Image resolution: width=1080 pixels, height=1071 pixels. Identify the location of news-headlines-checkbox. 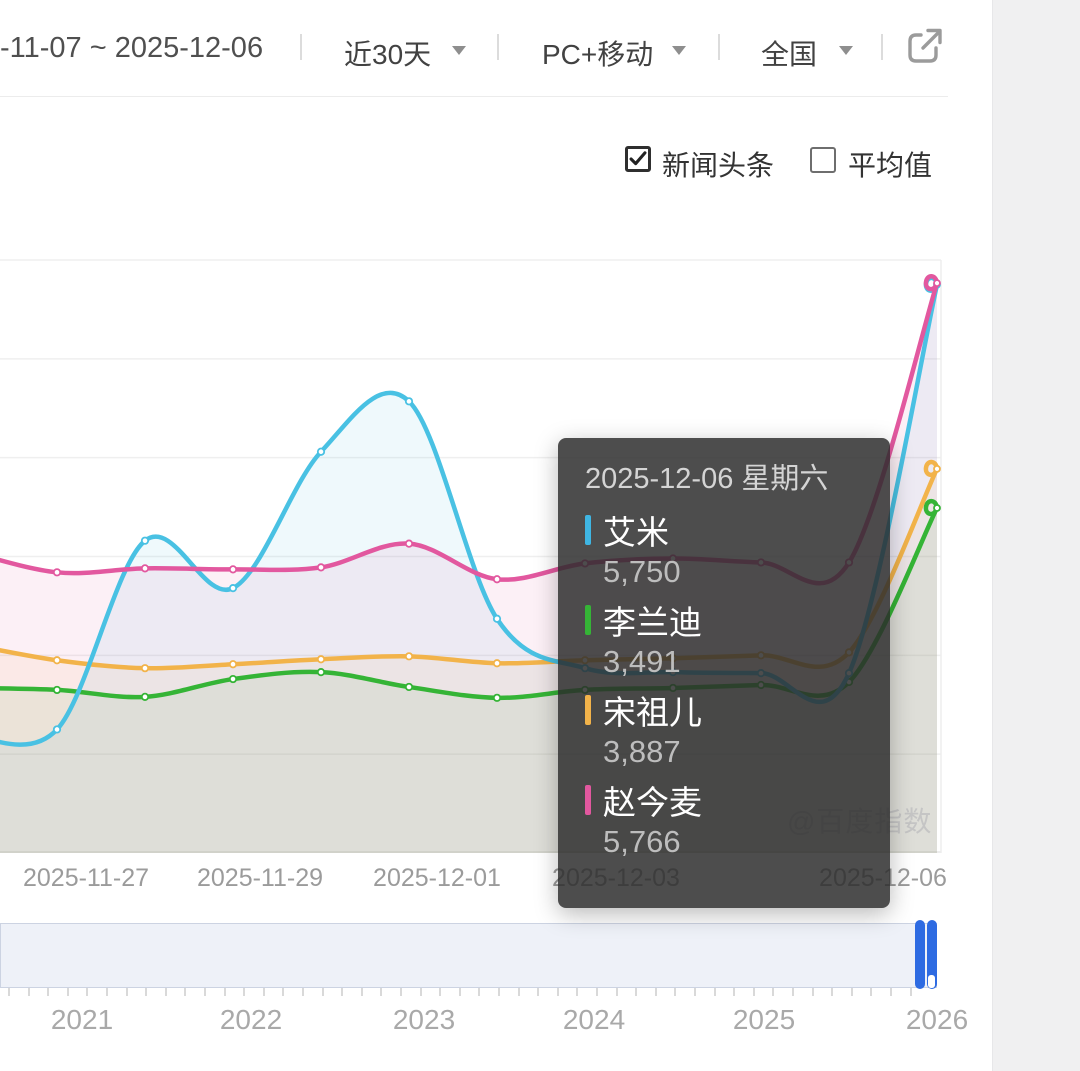
(638, 159).